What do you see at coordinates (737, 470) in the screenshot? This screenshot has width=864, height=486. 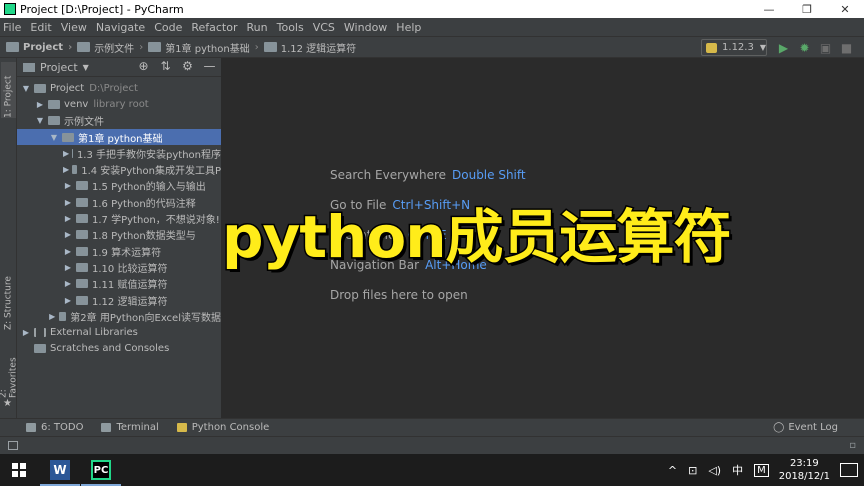 I see `ime-chinese-icon: 中` at bounding box center [737, 470].